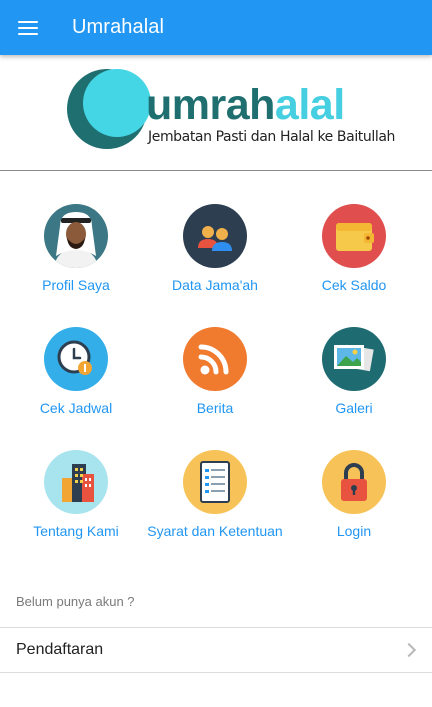  I want to click on logo-crescent-icon, so click(110, 111).